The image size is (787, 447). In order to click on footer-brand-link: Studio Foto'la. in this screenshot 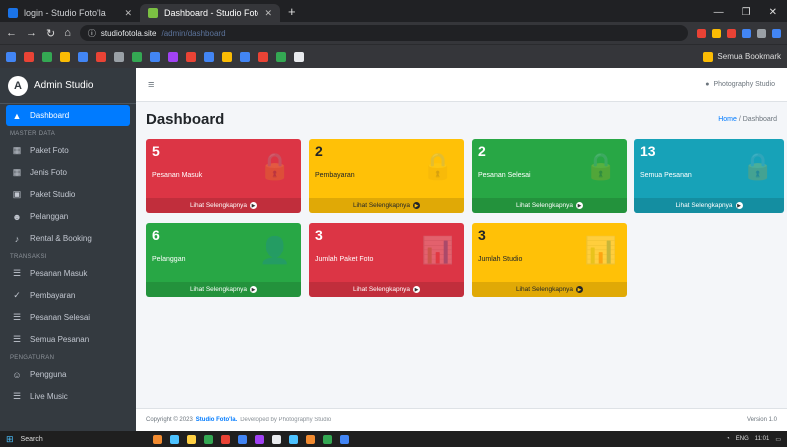, I will do `click(216, 420)`.